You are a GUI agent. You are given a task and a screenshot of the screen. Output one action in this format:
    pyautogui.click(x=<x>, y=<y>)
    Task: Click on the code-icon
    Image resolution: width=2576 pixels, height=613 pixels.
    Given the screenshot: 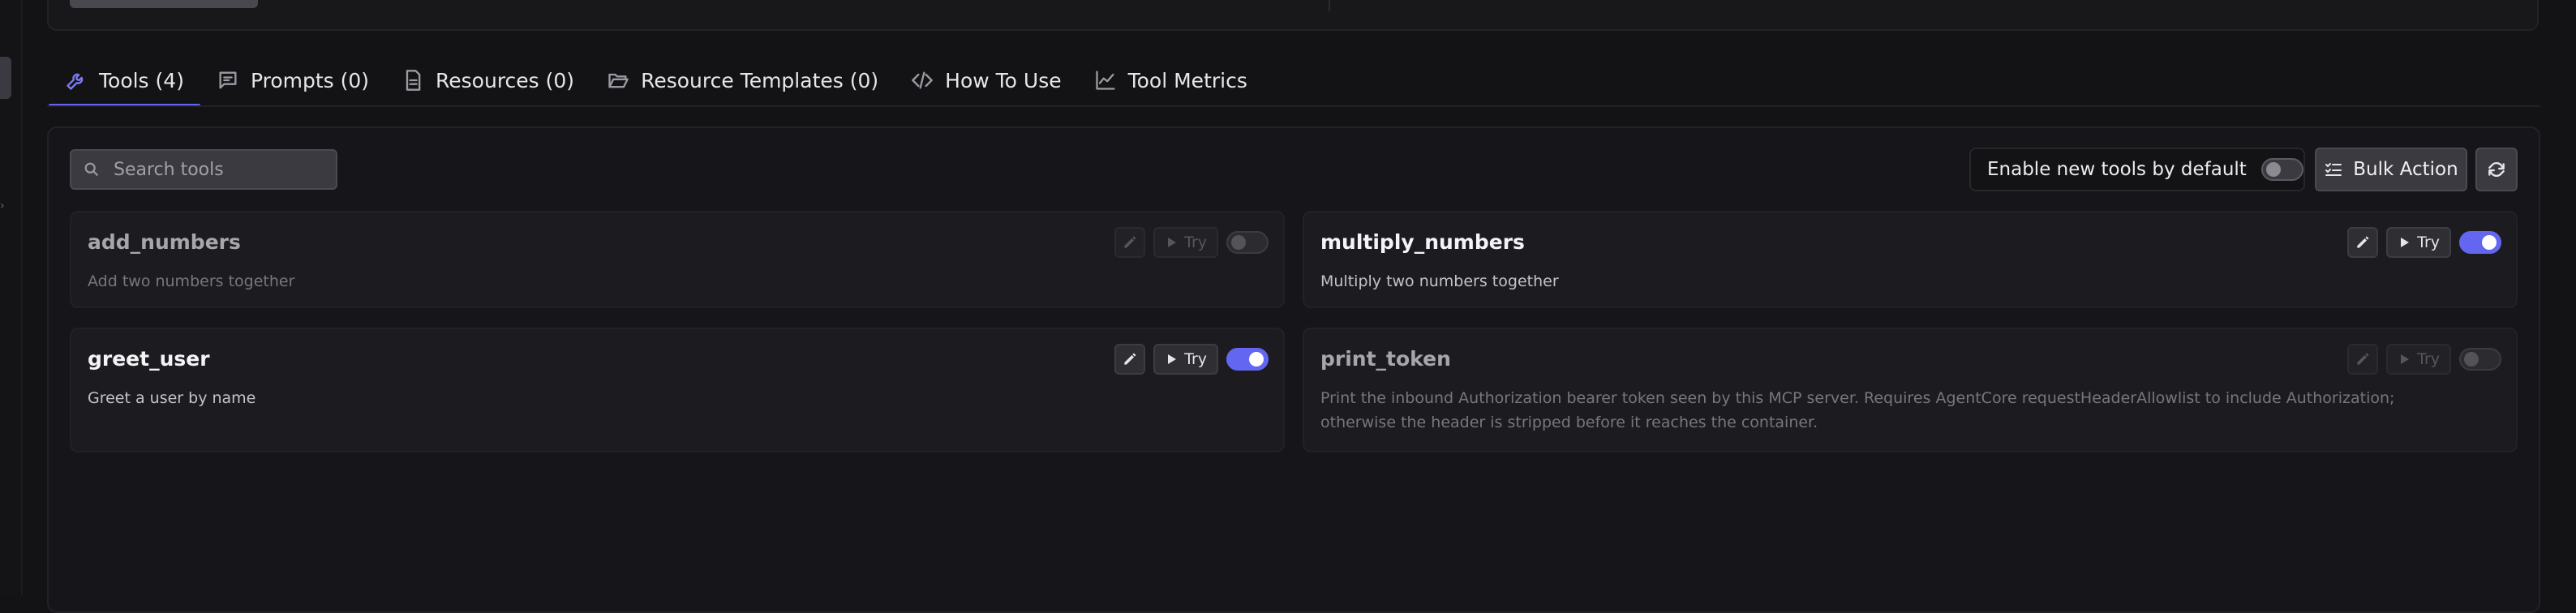 What is the action you would take?
    pyautogui.click(x=923, y=80)
    